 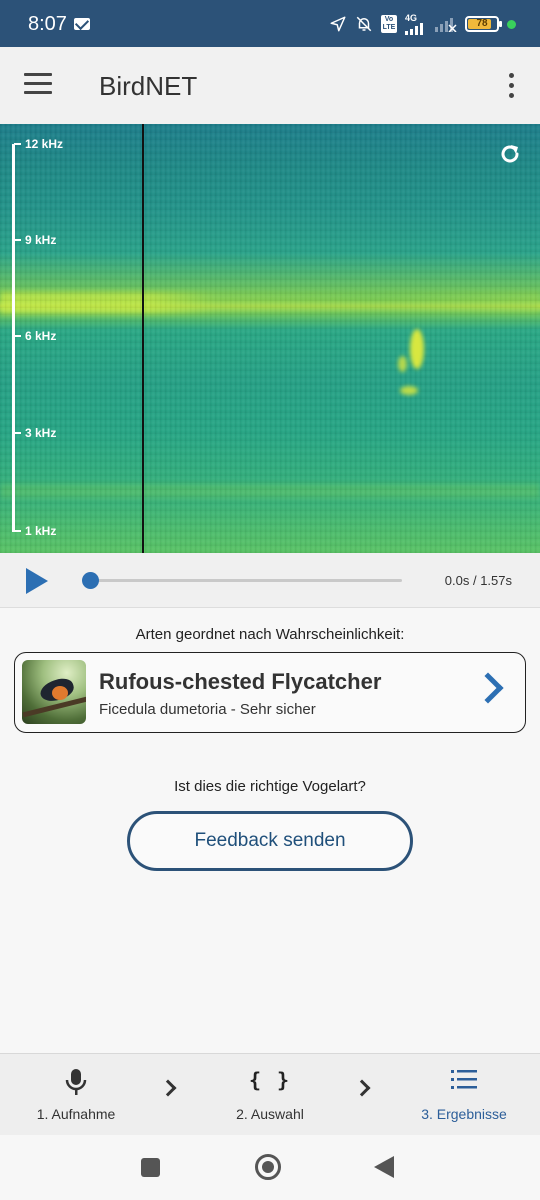 What do you see at coordinates (414, 28) in the screenshot?
I see `signal-bars-icon` at bounding box center [414, 28].